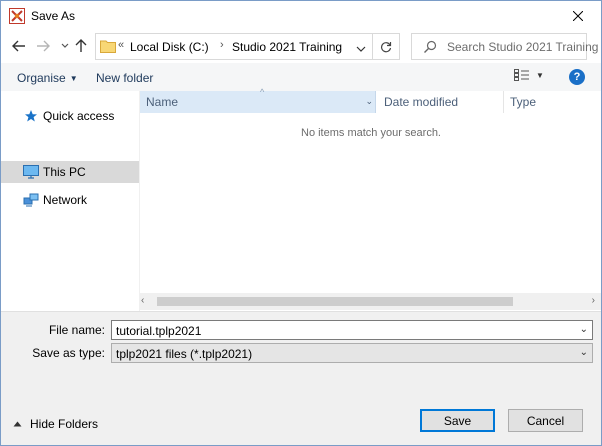 Image resolution: width=602 pixels, height=446 pixels. Describe the element at coordinates (17, 16) in the screenshot. I see `app-logo-icon` at that location.